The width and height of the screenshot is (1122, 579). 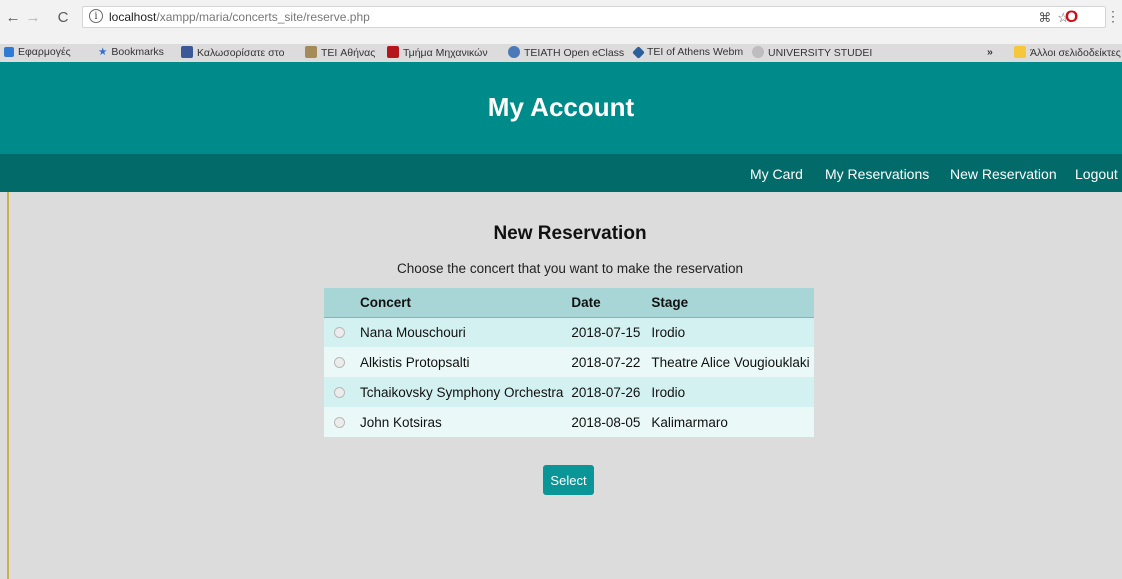 I want to click on page-title: My Account, so click(x=561, y=107).